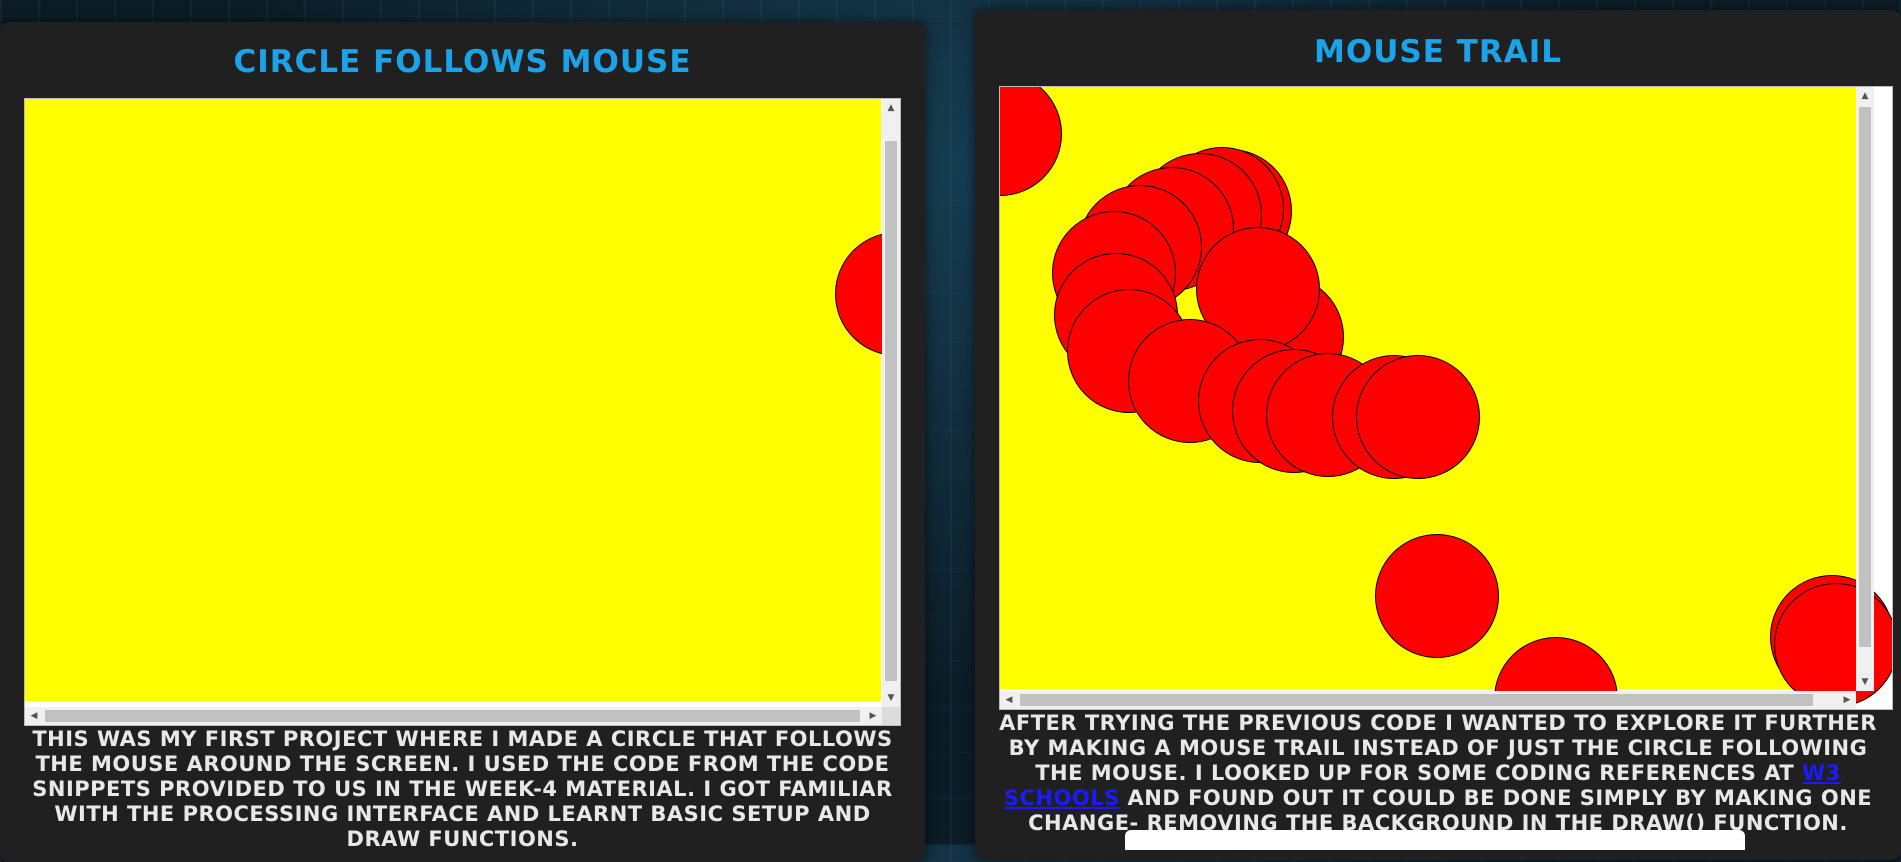 This screenshot has width=1901, height=862. What do you see at coordinates (891, 716) in the screenshot?
I see `scrollbar-corner` at bounding box center [891, 716].